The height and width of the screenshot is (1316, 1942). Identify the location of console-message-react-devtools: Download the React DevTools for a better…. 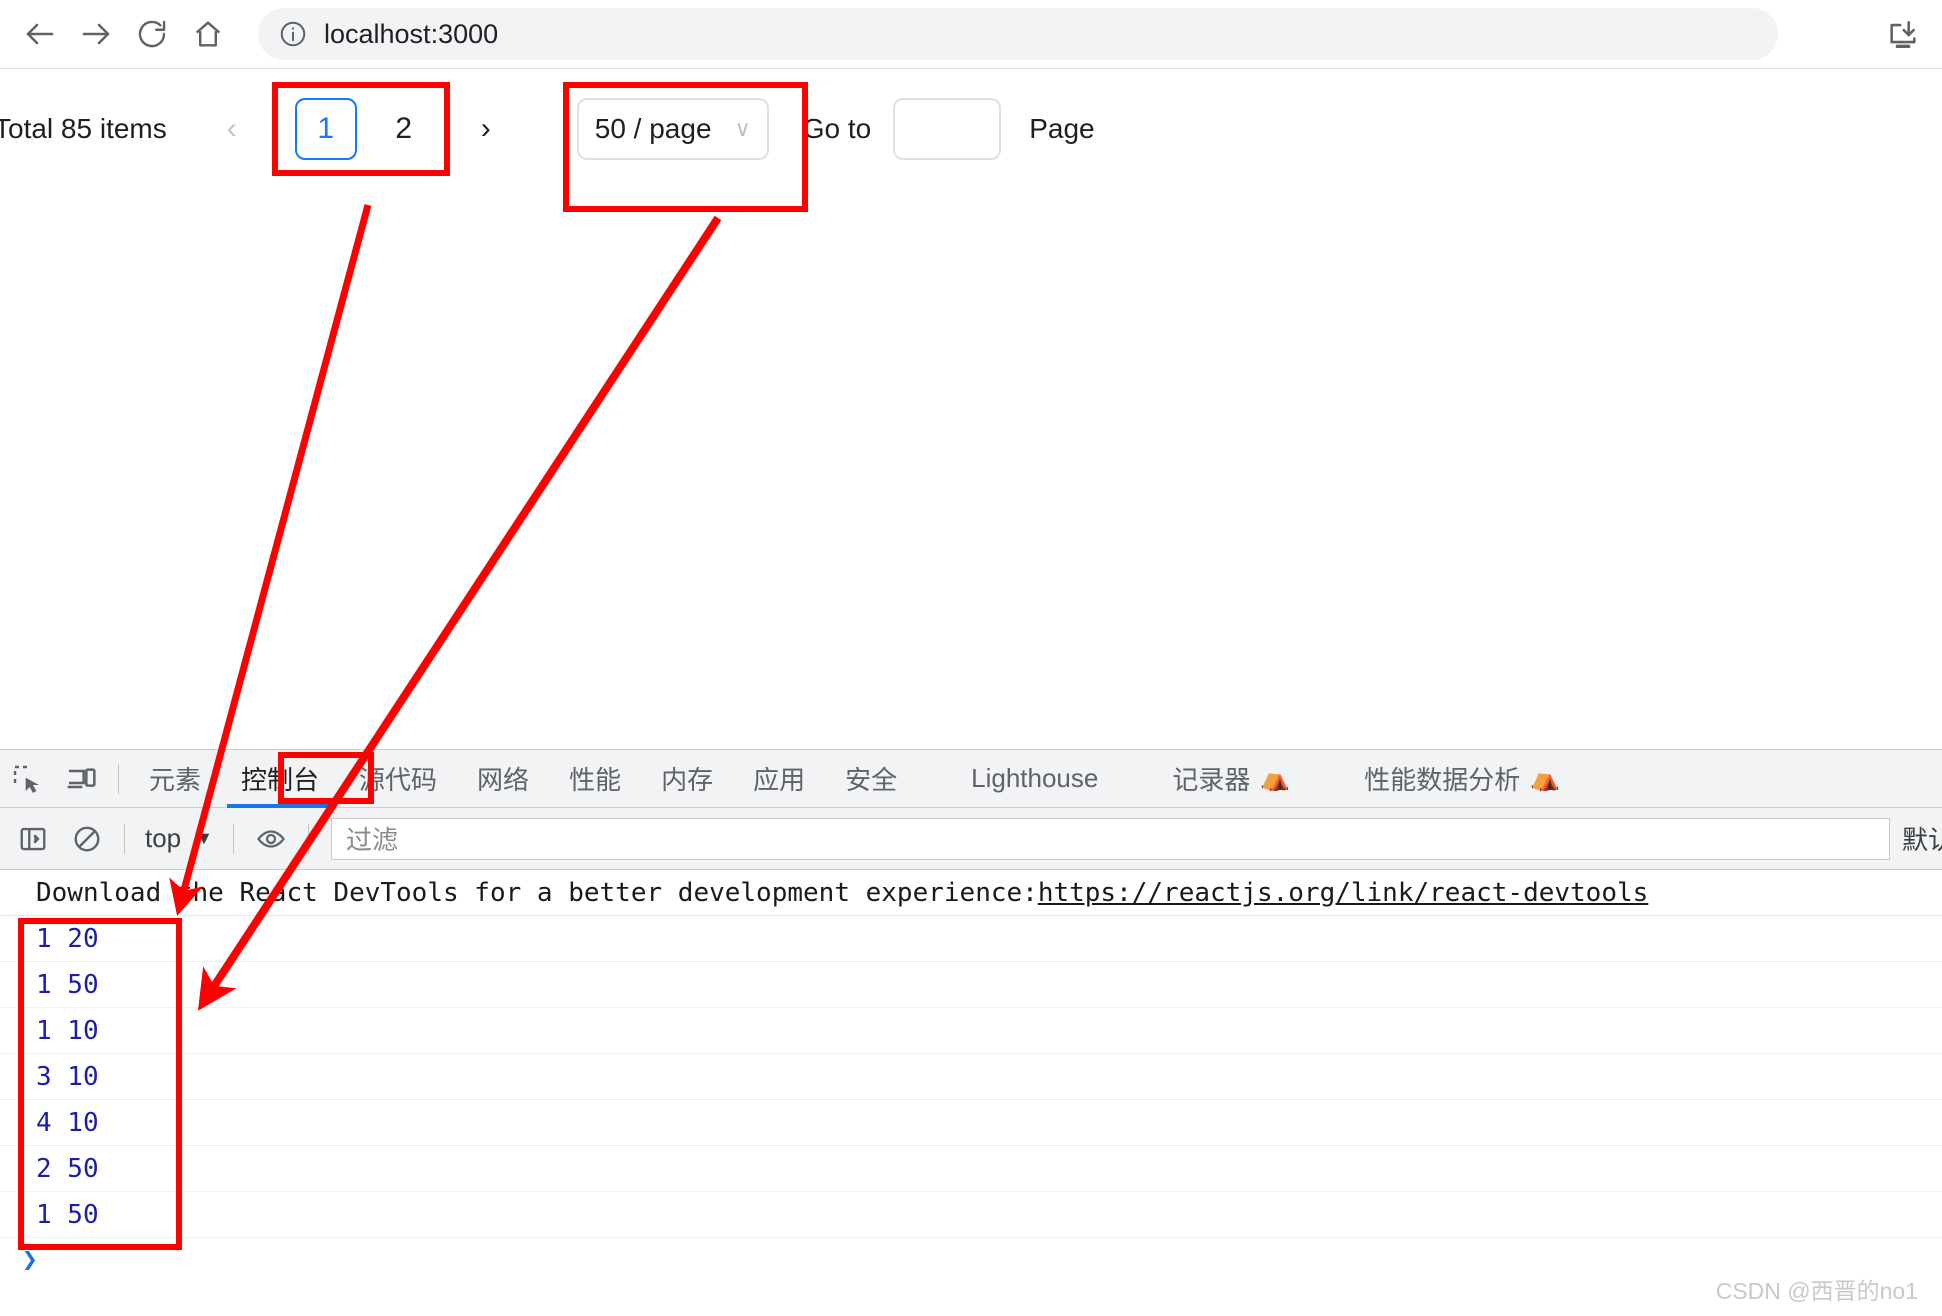
(971, 893).